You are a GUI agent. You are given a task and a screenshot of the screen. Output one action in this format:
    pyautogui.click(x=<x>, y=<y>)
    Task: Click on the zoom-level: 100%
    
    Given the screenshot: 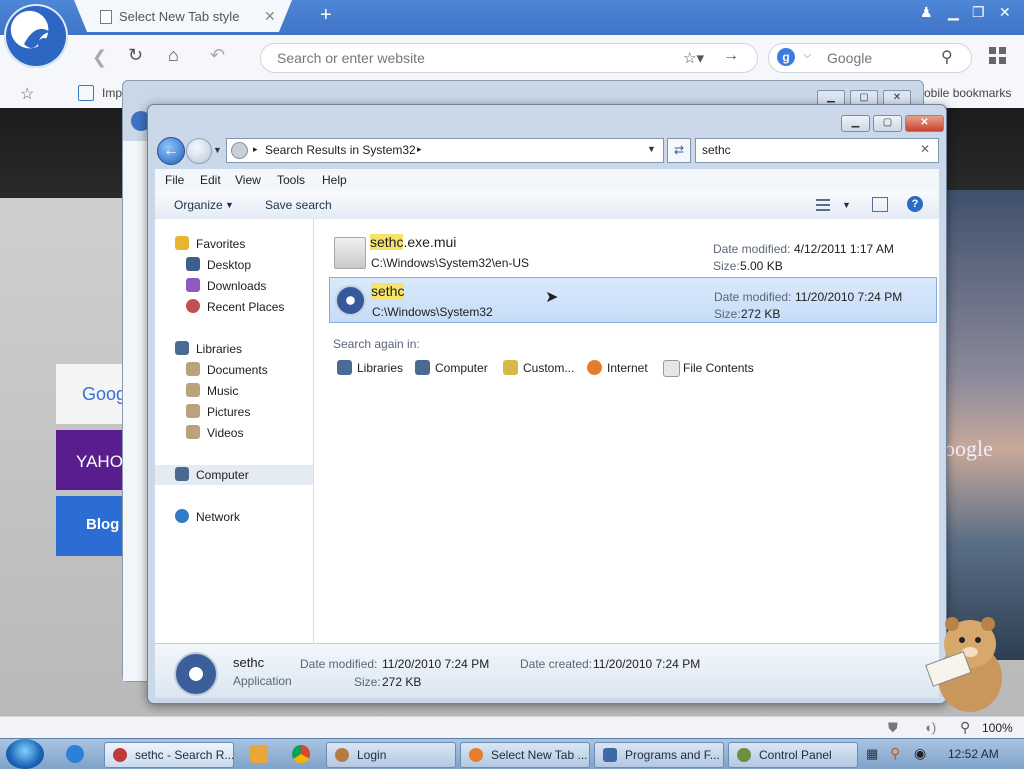 What is the action you would take?
    pyautogui.click(x=997, y=728)
    